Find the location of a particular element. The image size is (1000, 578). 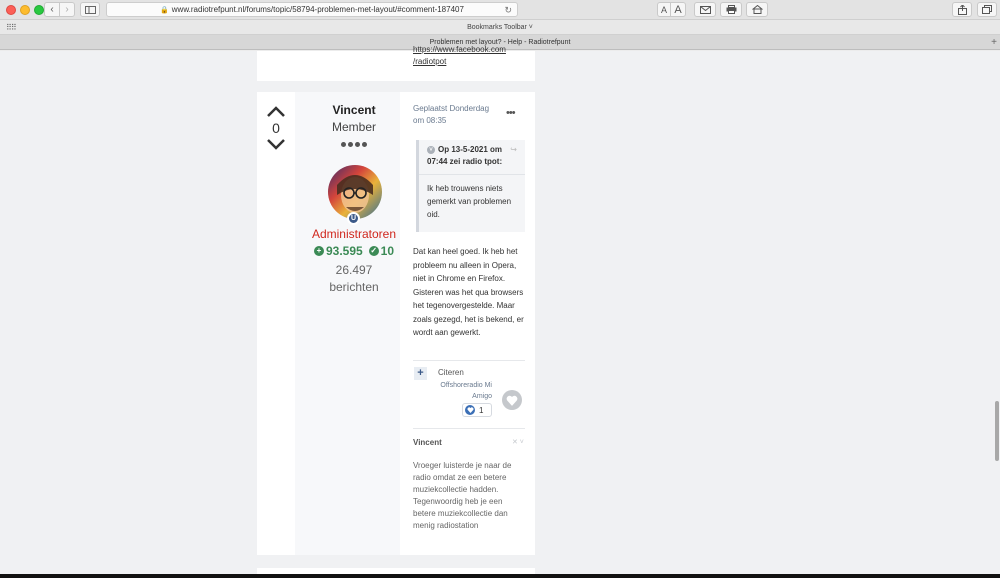

avatar-image is located at coordinates (355, 192).